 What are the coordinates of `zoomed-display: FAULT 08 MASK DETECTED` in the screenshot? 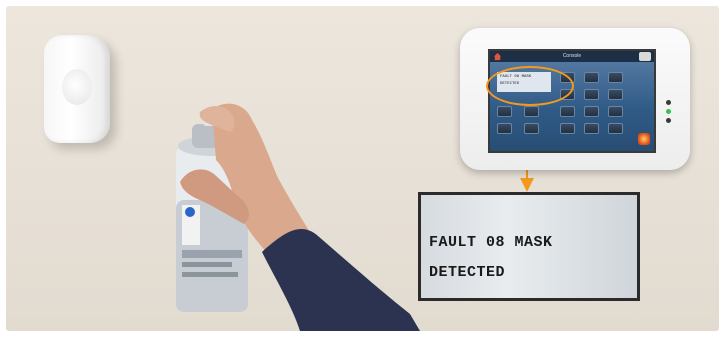 It's located at (529, 246).